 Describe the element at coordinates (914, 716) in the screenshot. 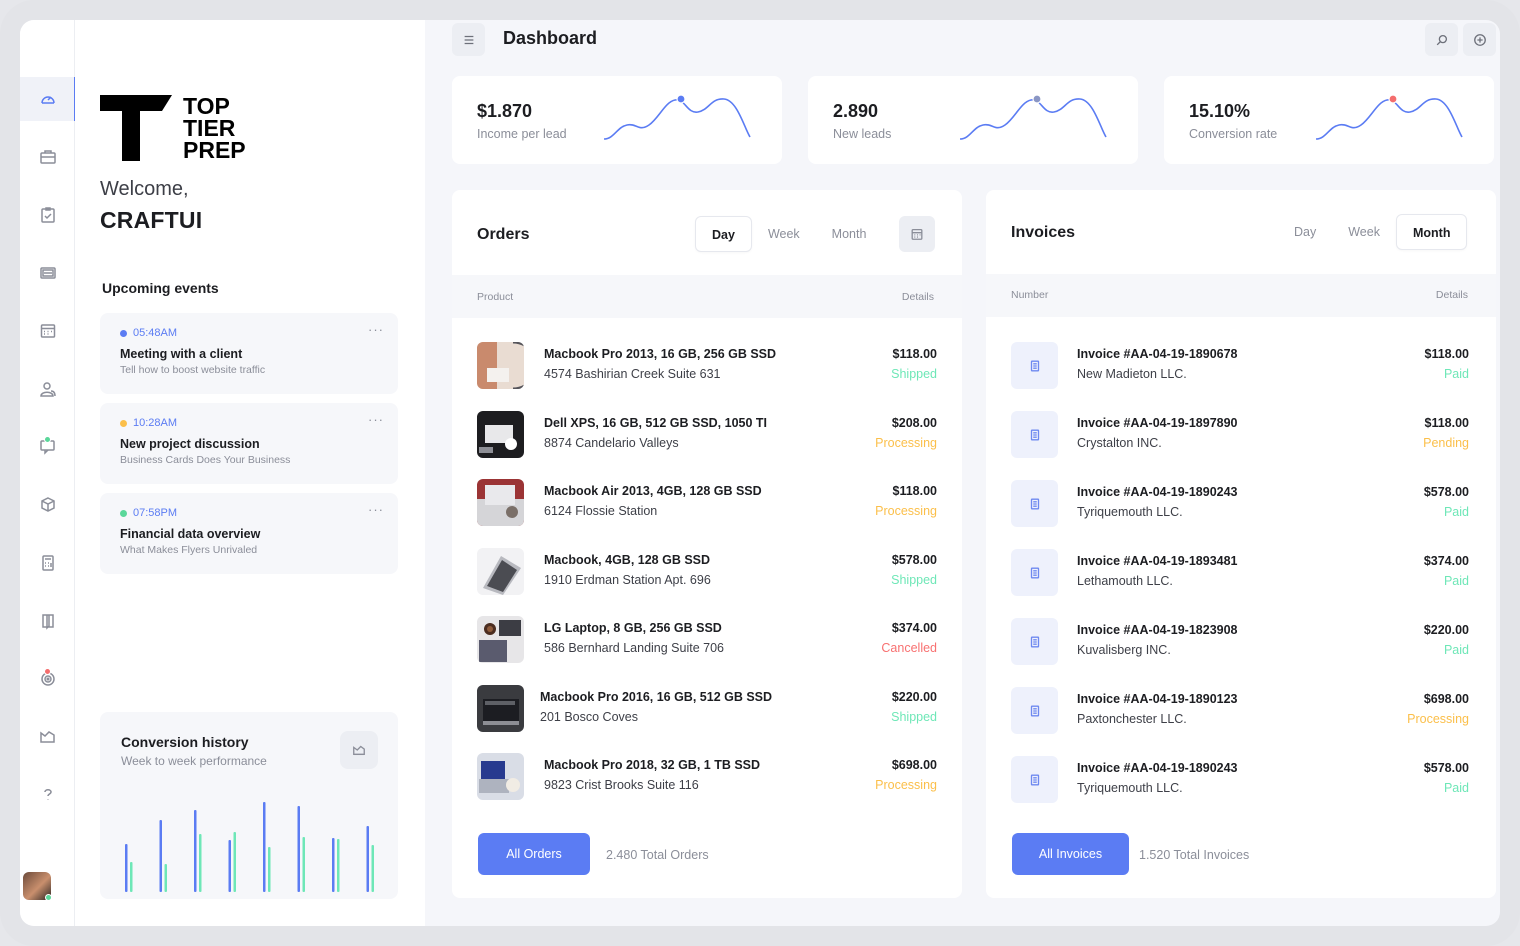

I see `order-status: Shipped` at that location.